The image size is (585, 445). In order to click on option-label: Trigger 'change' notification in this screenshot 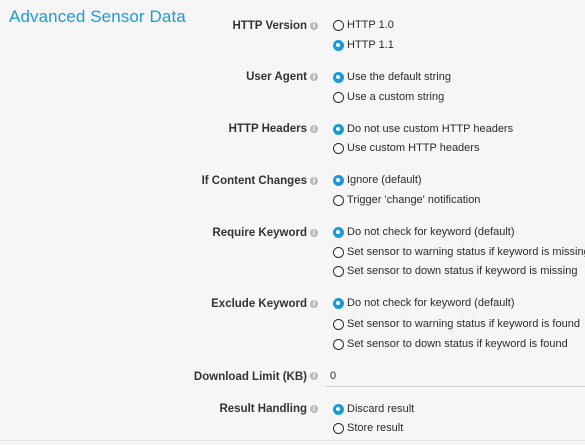, I will do `click(414, 200)`.